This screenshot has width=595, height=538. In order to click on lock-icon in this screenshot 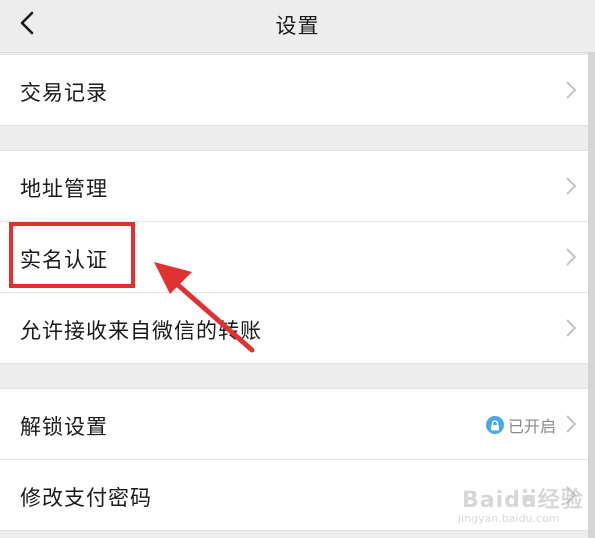, I will do `click(494, 425)`.